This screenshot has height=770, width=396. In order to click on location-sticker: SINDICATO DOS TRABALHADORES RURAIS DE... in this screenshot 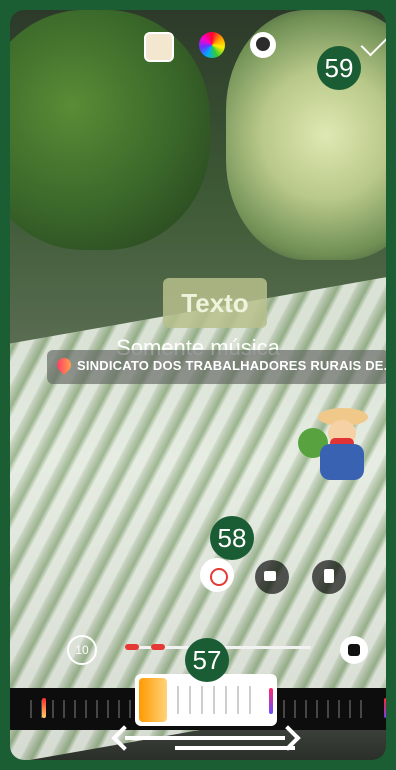, I will do `click(216, 367)`.